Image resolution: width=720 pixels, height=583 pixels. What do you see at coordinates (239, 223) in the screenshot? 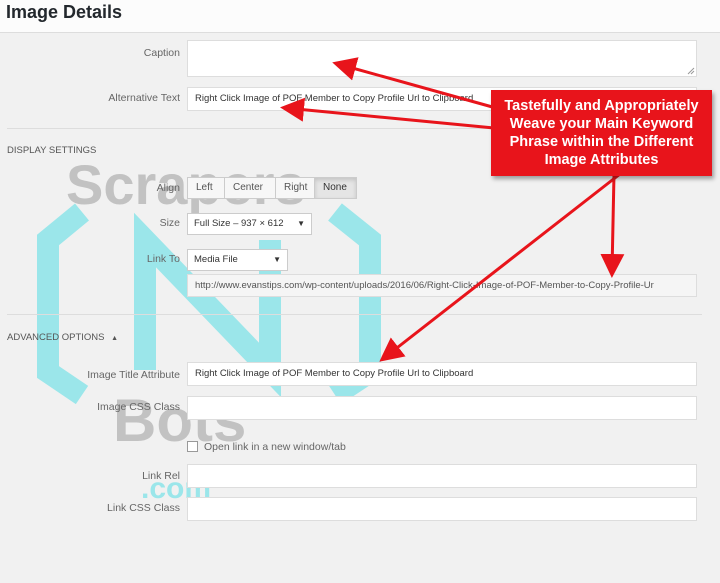
I see `size-select-value: Full Size – 937 × 612` at bounding box center [239, 223].